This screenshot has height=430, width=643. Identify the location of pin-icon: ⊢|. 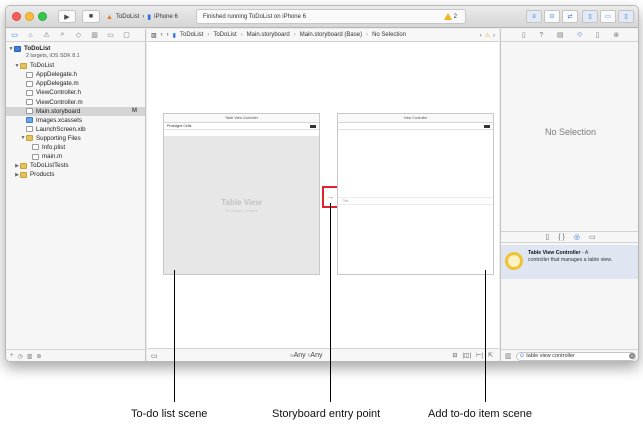
(479, 355).